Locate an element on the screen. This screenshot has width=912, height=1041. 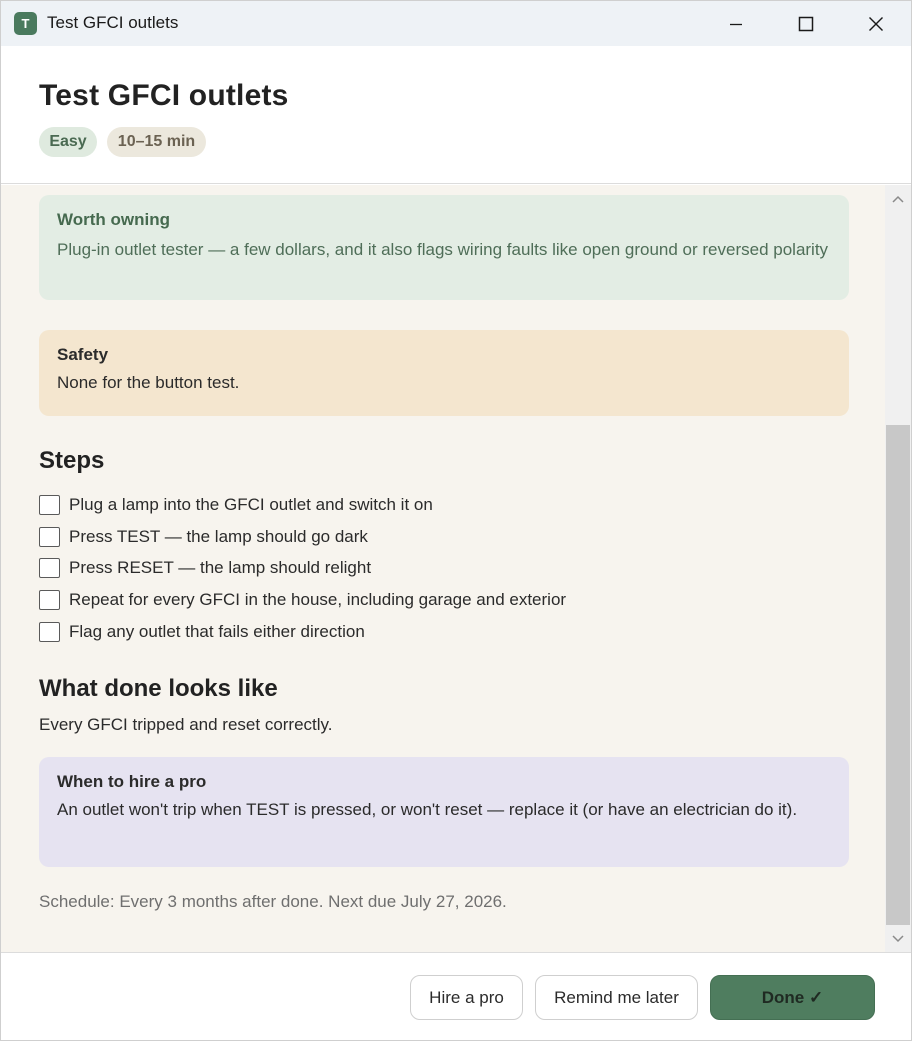
close-icon is located at coordinates (876, 23).